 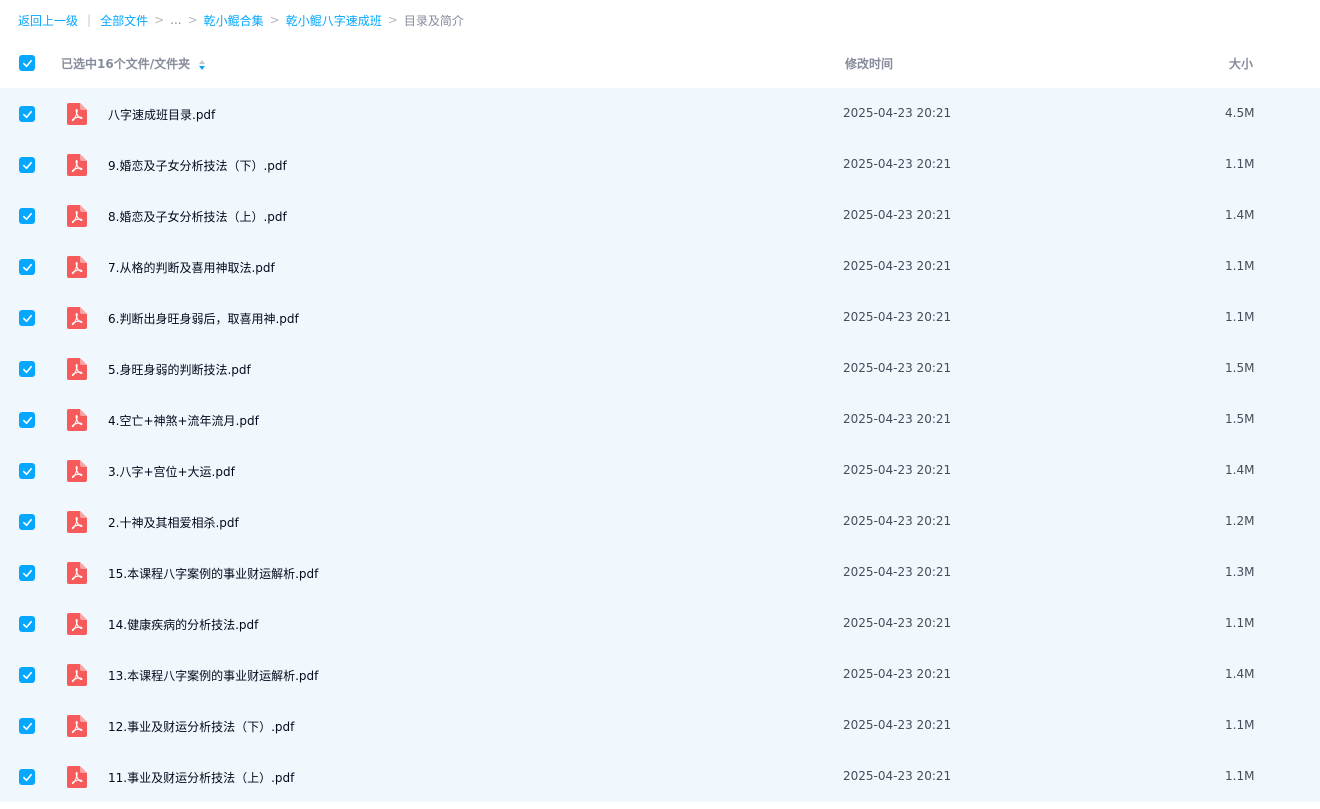 I want to click on file-name: 2.十神及其相爱相杀.pdf, so click(x=173, y=522).